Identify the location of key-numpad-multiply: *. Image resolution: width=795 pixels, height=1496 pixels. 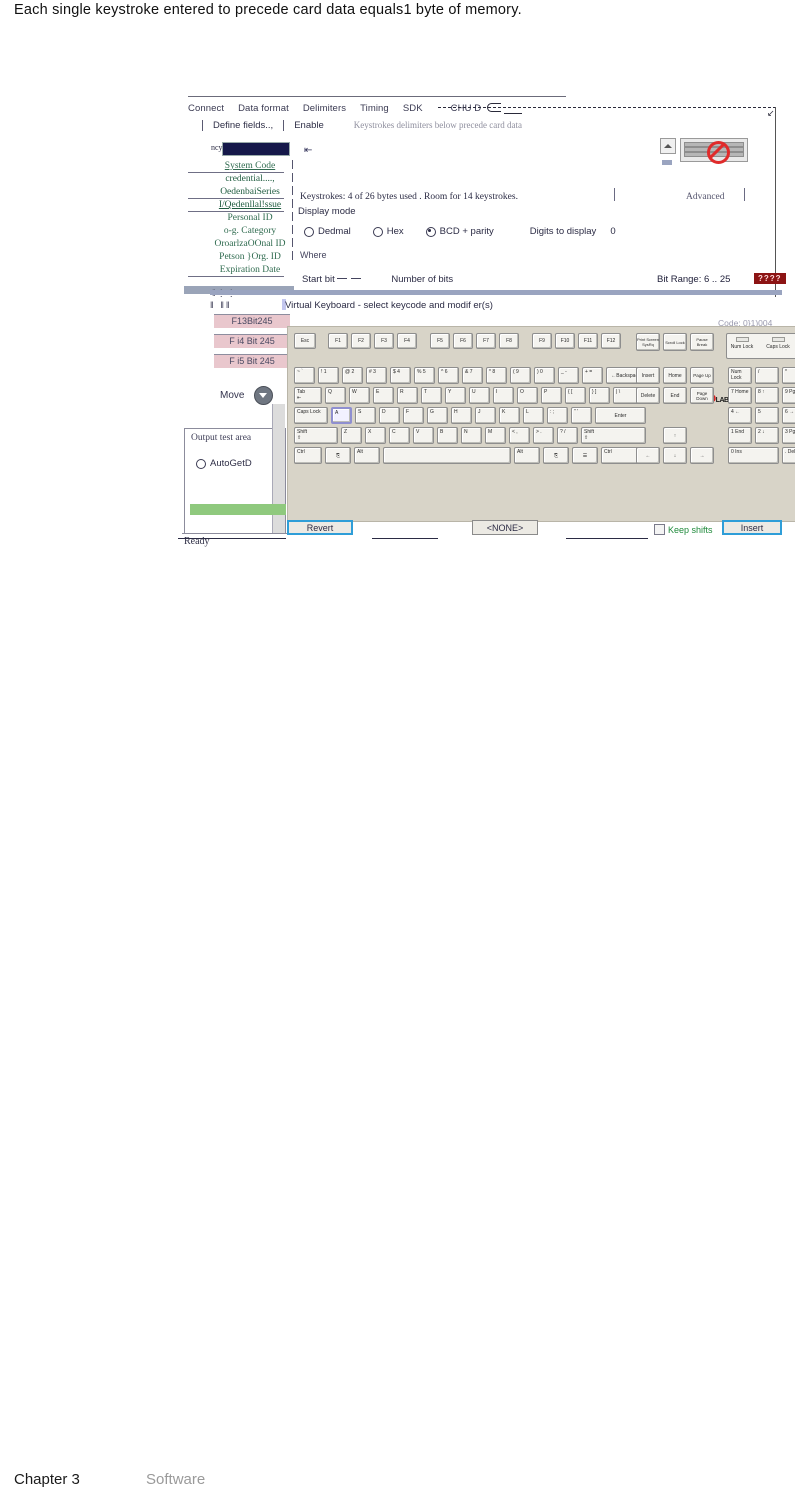
(788, 375).